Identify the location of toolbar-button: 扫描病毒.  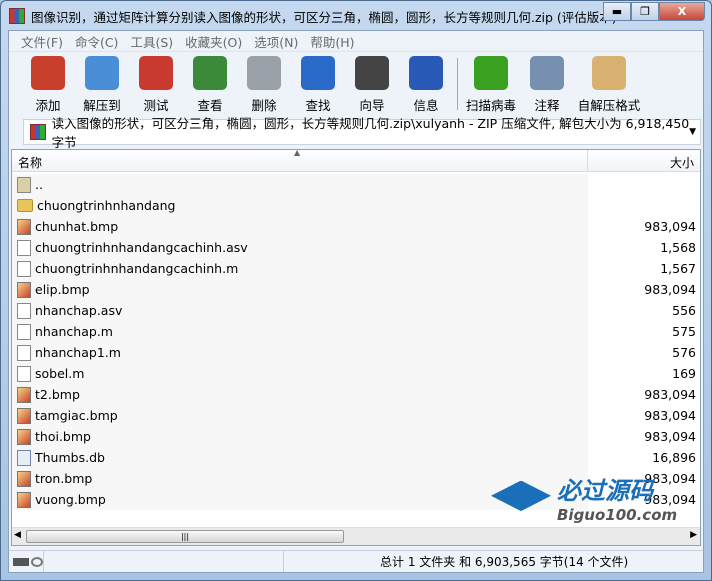
(491, 83).